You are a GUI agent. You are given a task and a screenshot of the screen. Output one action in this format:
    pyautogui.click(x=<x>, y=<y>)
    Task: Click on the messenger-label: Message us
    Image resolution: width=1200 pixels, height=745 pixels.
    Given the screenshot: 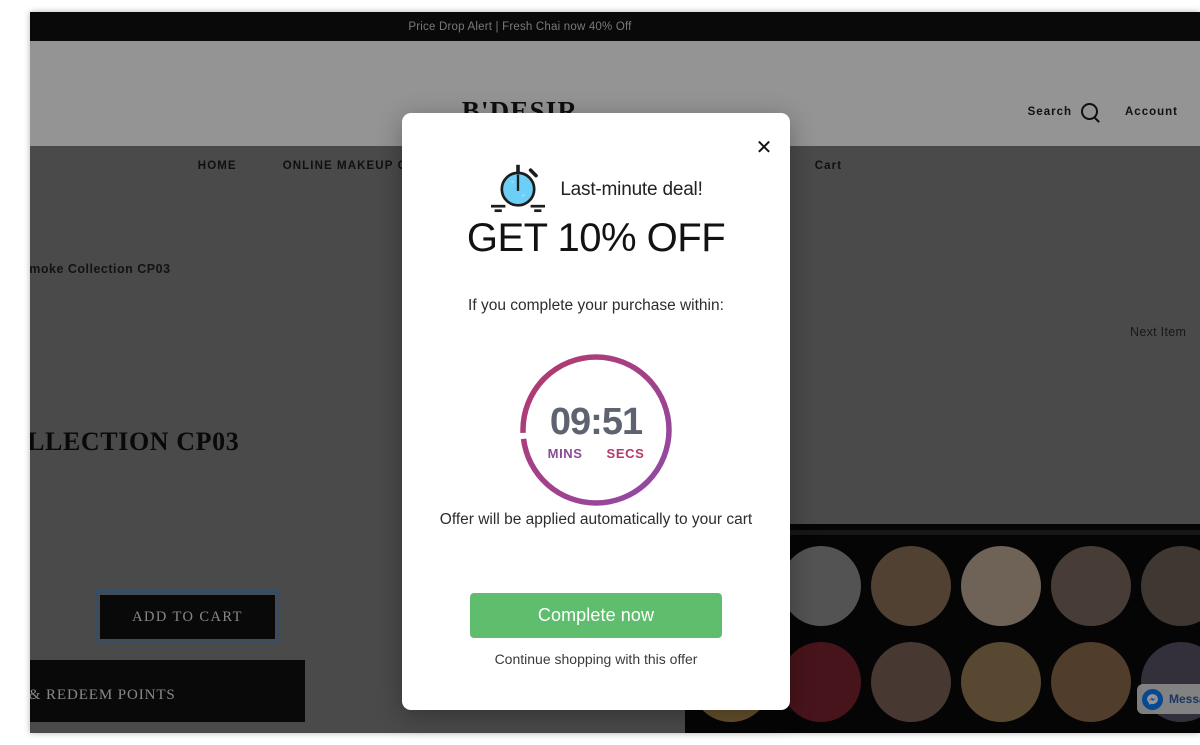 What is the action you would take?
    pyautogui.click(x=1184, y=699)
    